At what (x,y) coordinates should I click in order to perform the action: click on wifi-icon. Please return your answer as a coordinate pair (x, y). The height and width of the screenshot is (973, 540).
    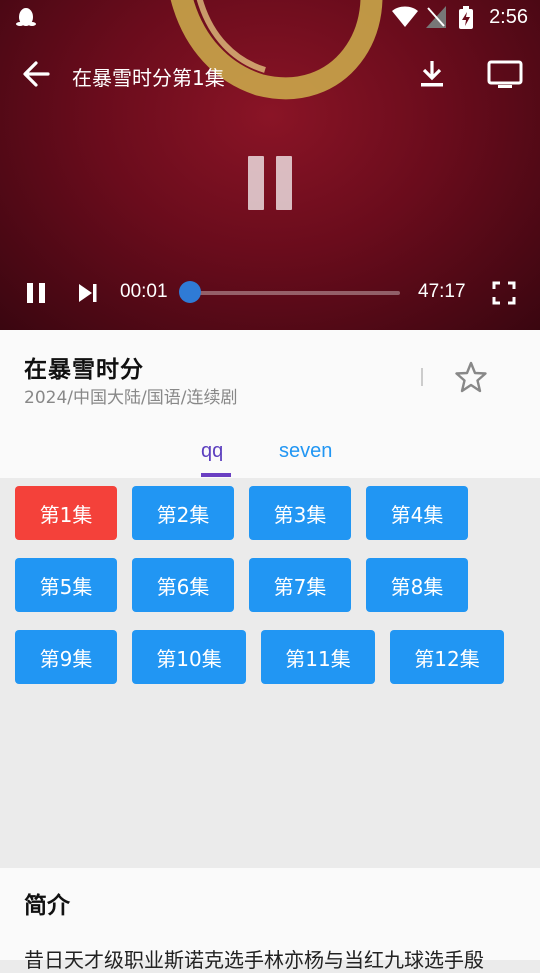
    Looking at the image, I should click on (405, 16).